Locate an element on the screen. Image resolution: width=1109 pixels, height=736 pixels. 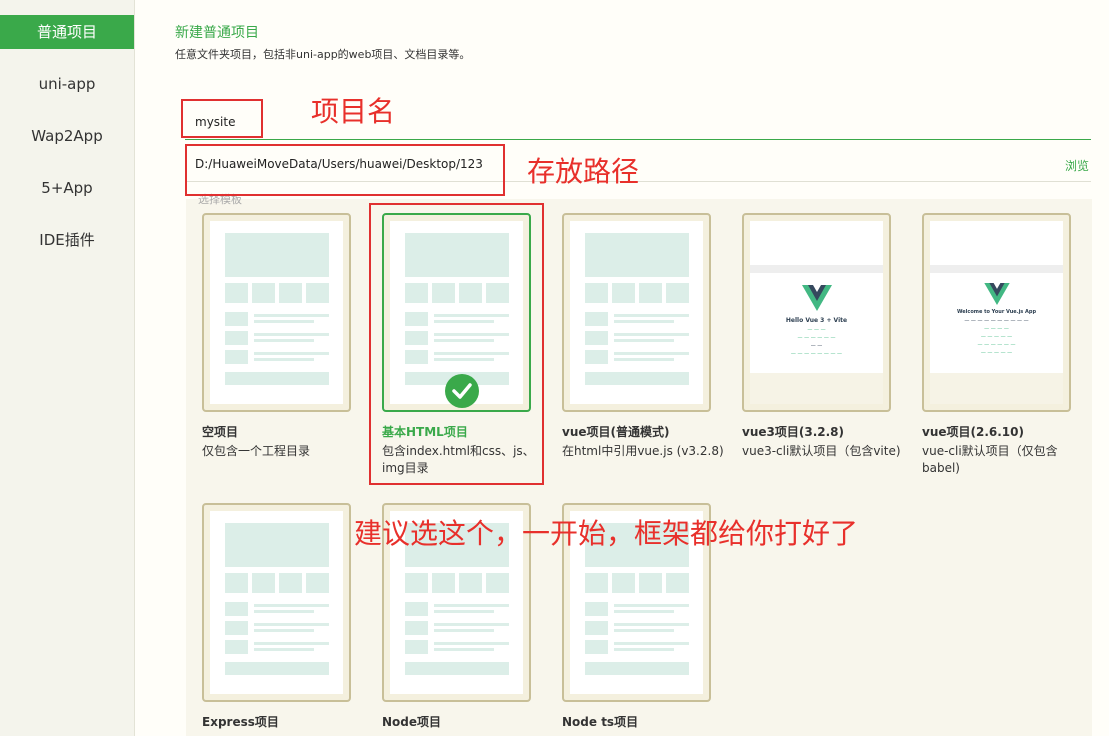
sidebar-item-5plus-app: 5+App is located at coordinates (67, 188).